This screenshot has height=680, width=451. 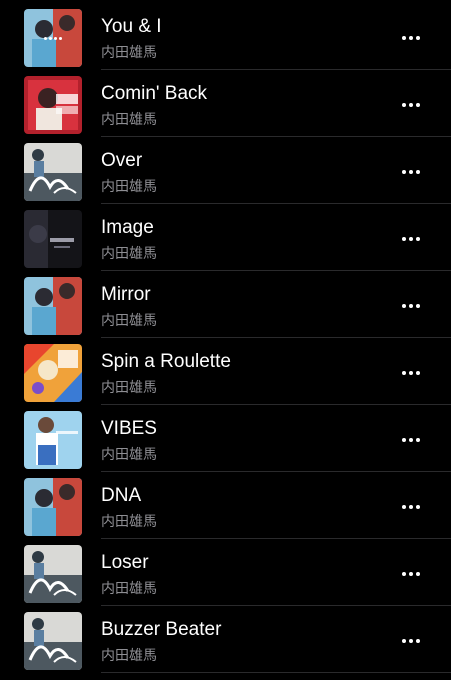 What do you see at coordinates (122, 160) in the screenshot?
I see `song-title: Over` at bounding box center [122, 160].